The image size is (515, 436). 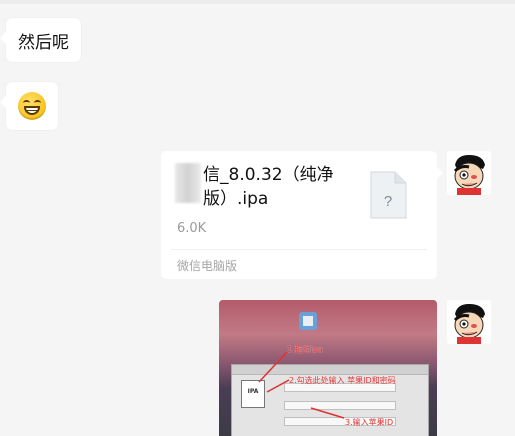 I want to click on message-text: 然后呢, so click(x=43, y=42).